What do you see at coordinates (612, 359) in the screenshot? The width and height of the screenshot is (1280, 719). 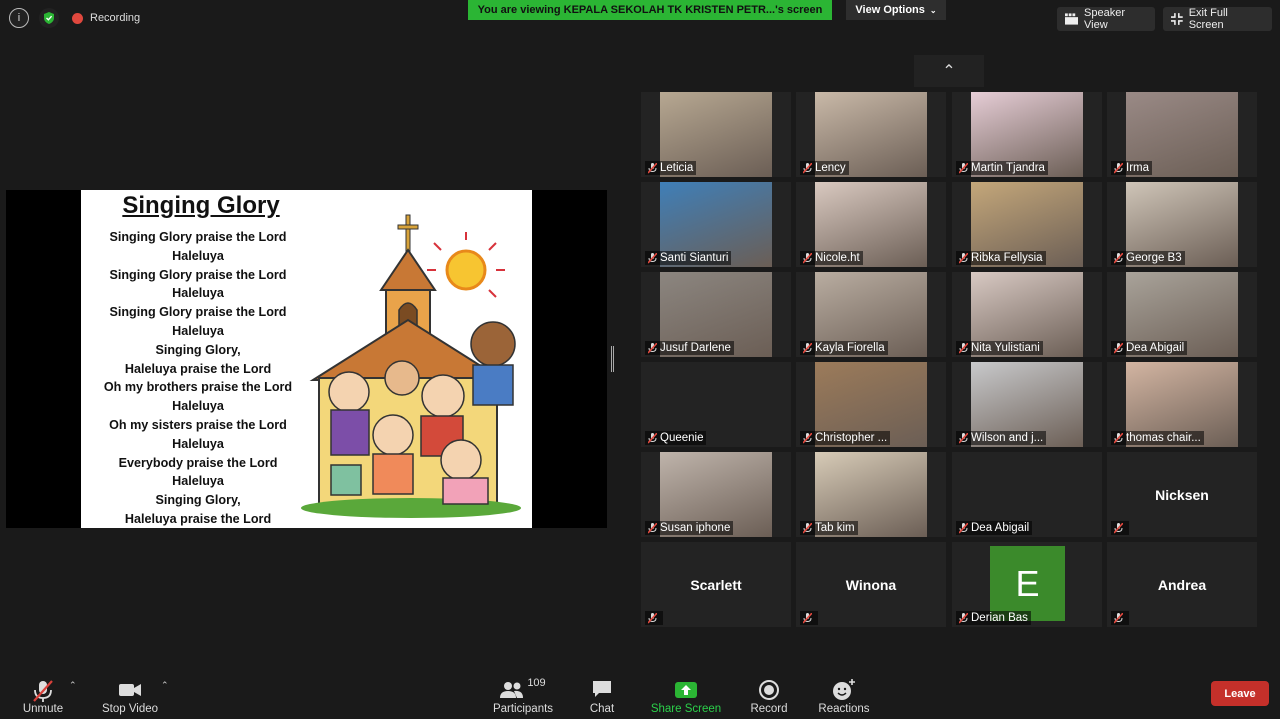 I see `split-divider-handle` at bounding box center [612, 359].